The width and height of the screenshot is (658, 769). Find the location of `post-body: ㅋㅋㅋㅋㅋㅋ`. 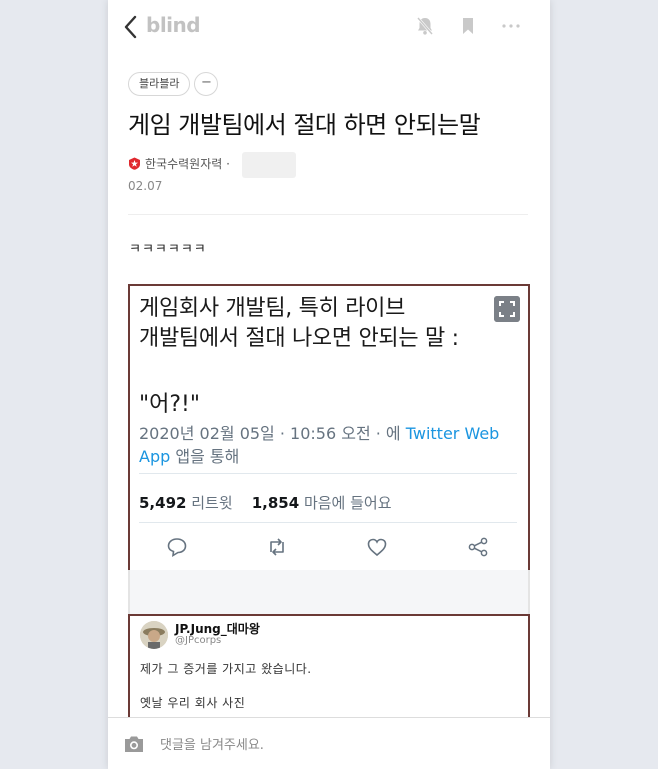

post-body: ㅋㅋㅋㅋㅋㅋ is located at coordinates (168, 249).